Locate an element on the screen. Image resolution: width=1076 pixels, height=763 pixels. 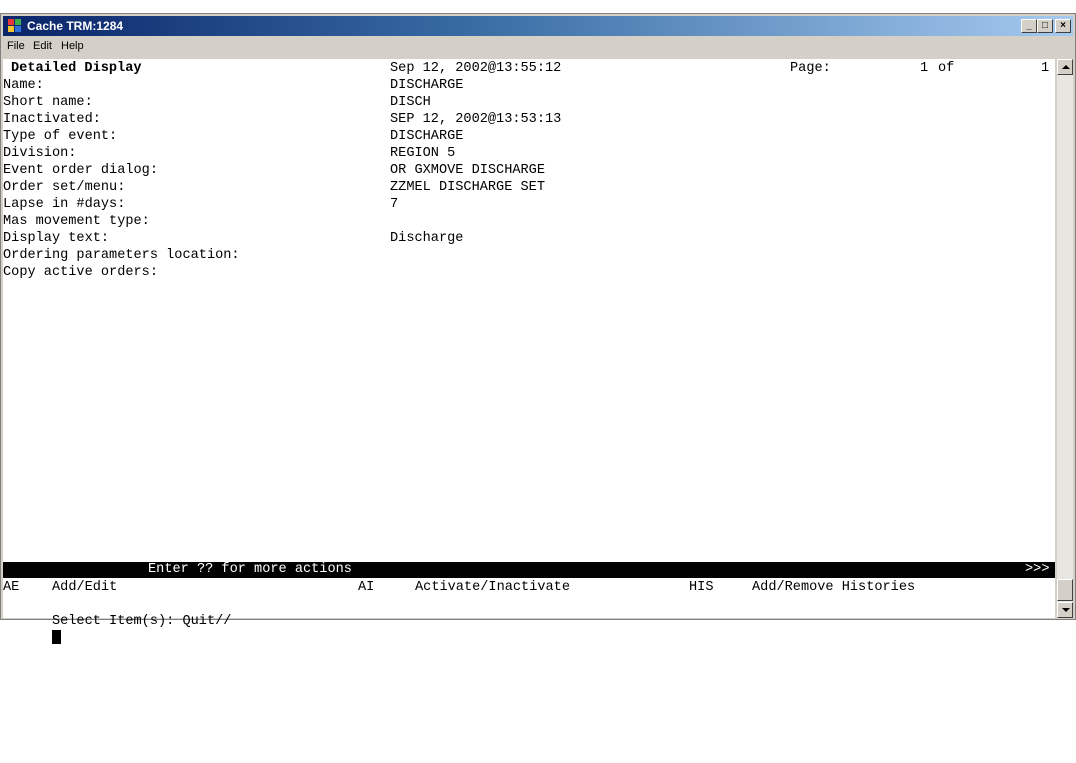
field-value: ZZMEL DISCHARGE SET is located at coordinates (467, 187).